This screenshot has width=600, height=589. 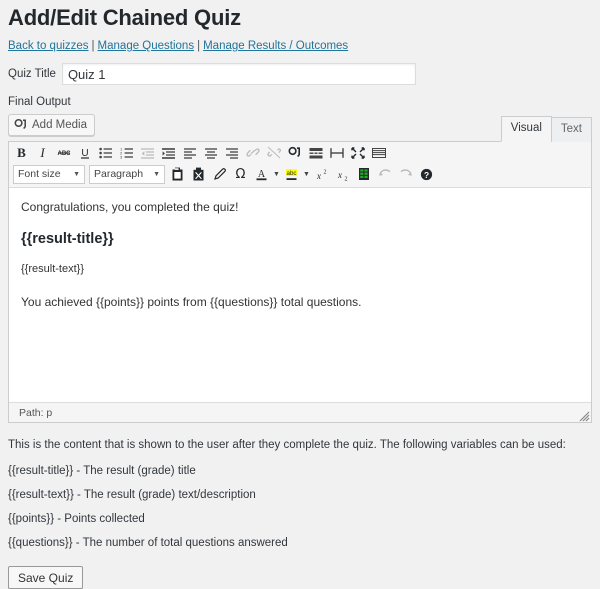 What do you see at coordinates (177, 174) in the screenshot?
I see `paste-as-text-icon` at bounding box center [177, 174].